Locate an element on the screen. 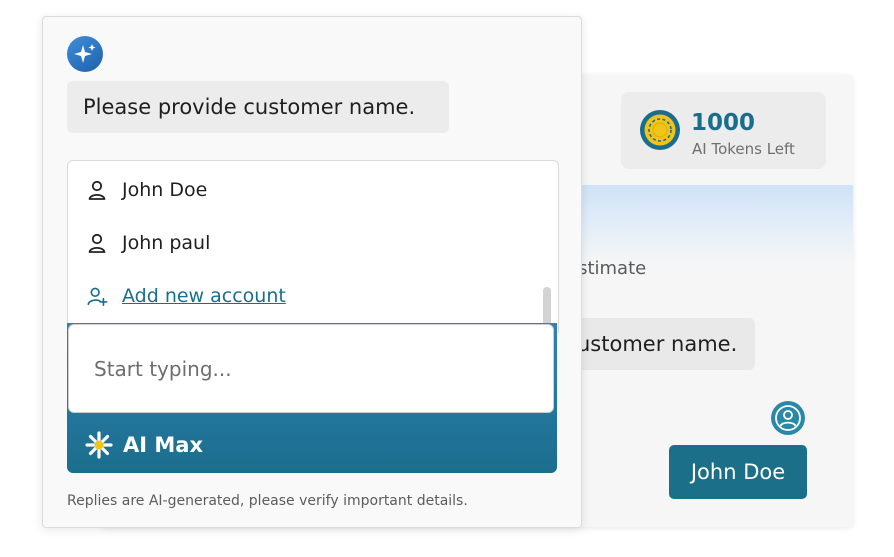 Image resolution: width=894 pixels, height=557 pixels. add-new-account-label: Add new account is located at coordinates (204, 296).